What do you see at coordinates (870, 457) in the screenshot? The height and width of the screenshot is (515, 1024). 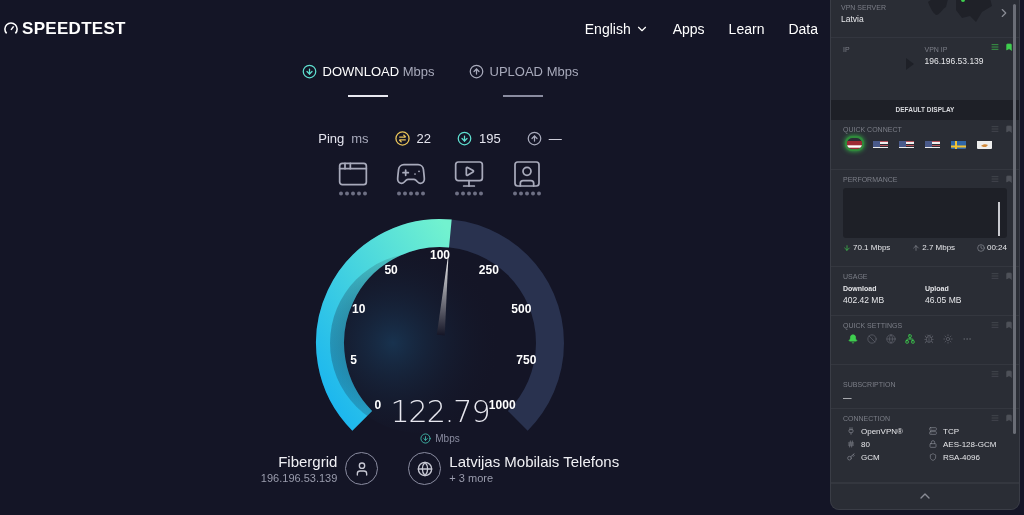 I see `connection-value: GCM` at bounding box center [870, 457].